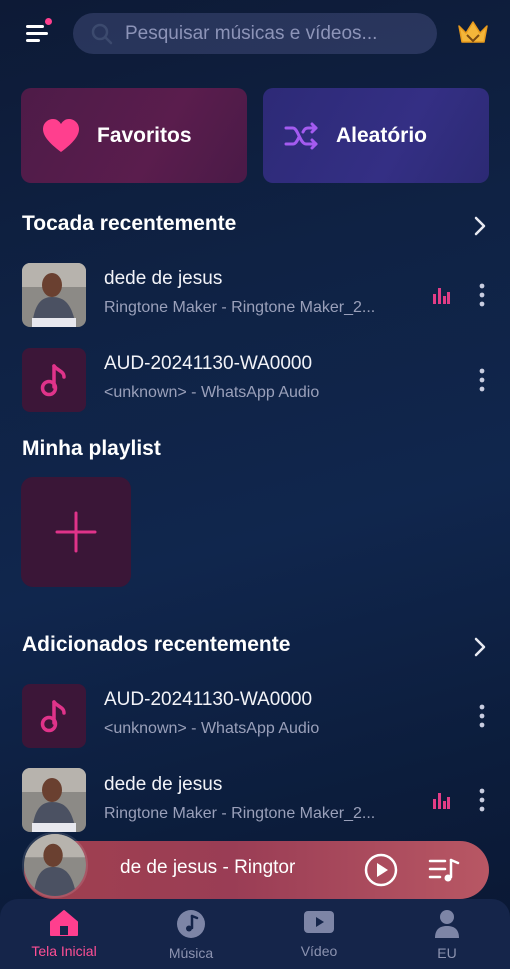 The image size is (510, 969). I want to click on play-button, so click(381, 870).